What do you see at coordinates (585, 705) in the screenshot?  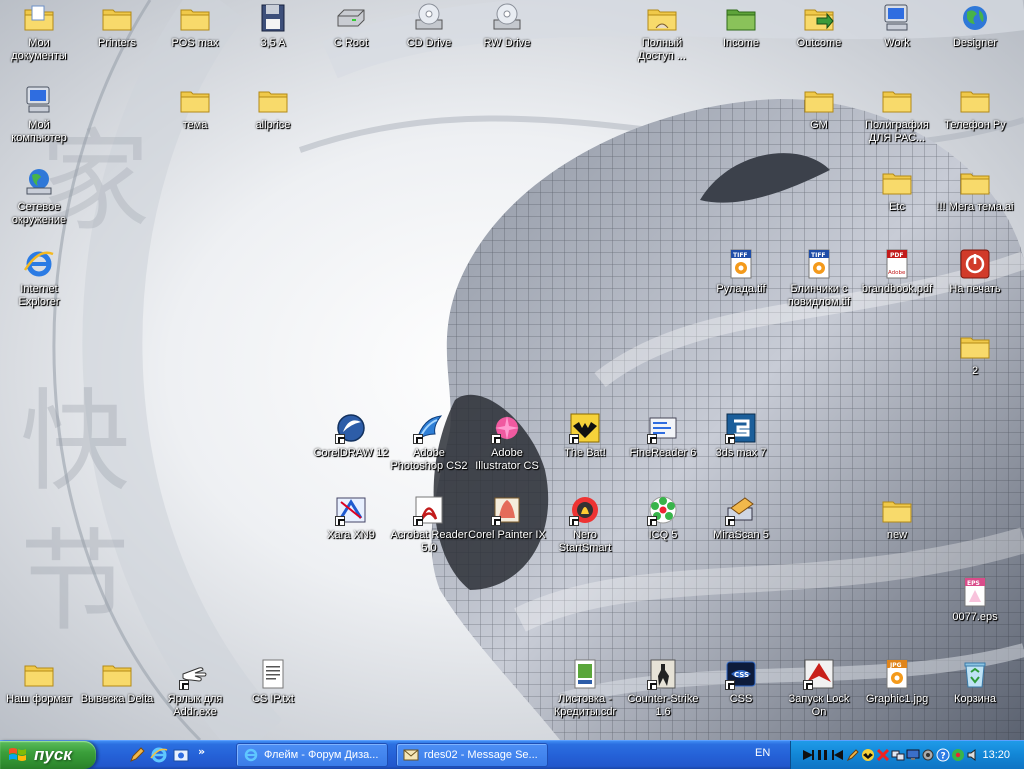 I see `desktop-icon-label: Листовка - Кредиты.cdr` at bounding box center [585, 705].